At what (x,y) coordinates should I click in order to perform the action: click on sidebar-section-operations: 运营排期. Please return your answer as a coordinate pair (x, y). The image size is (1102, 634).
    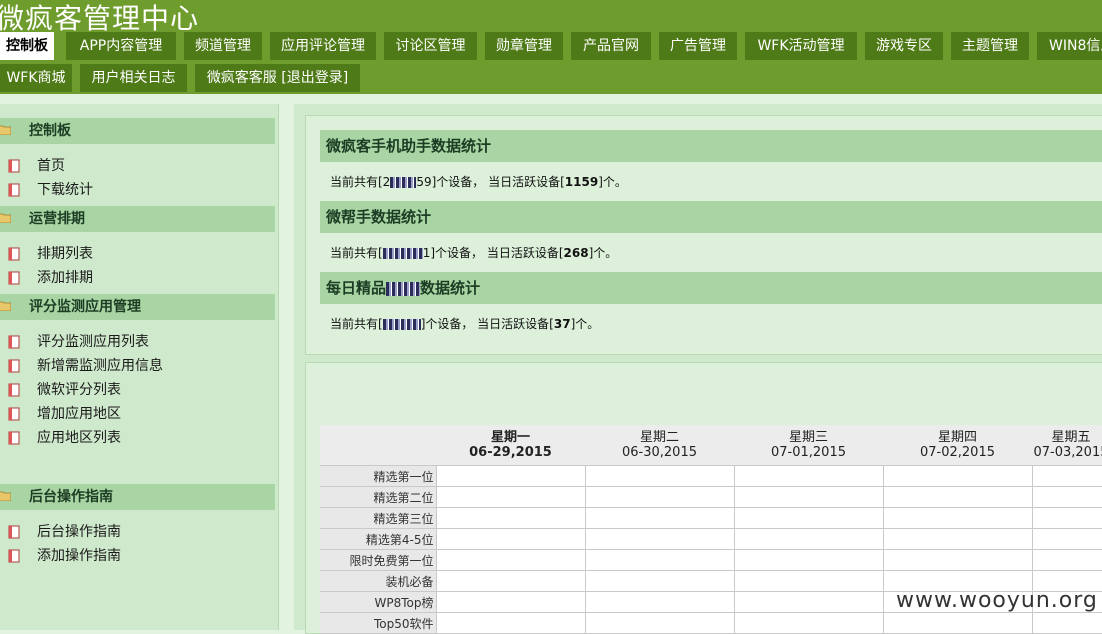
    Looking at the image, I should click on (137, 219).